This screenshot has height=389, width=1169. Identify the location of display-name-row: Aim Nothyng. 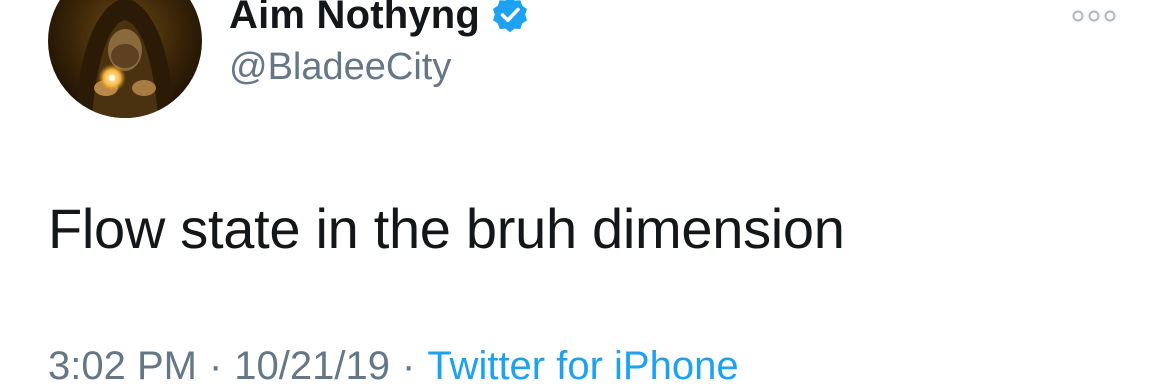
(379, 20).